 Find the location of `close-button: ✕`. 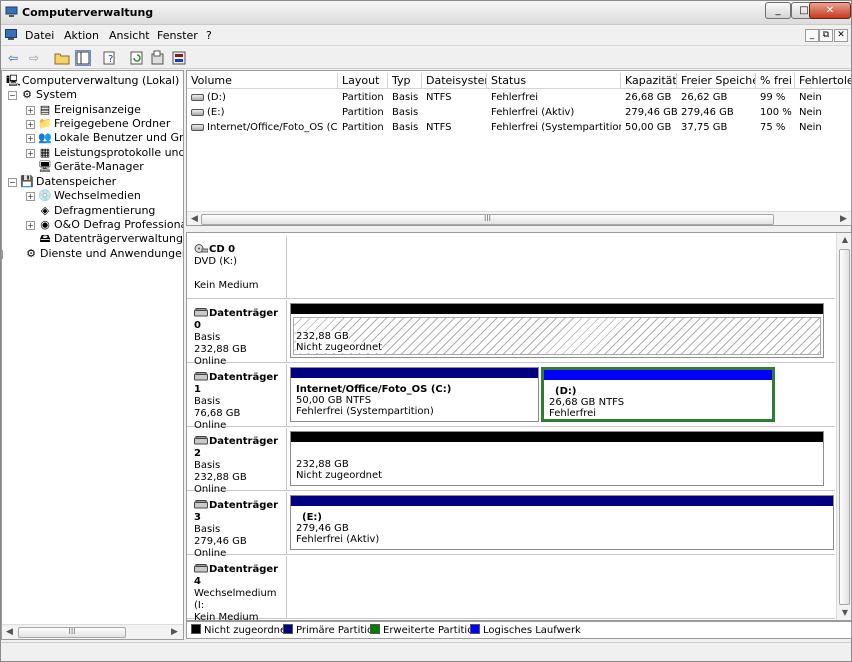

close-button: ✕ is located at coordinates (830, 10).